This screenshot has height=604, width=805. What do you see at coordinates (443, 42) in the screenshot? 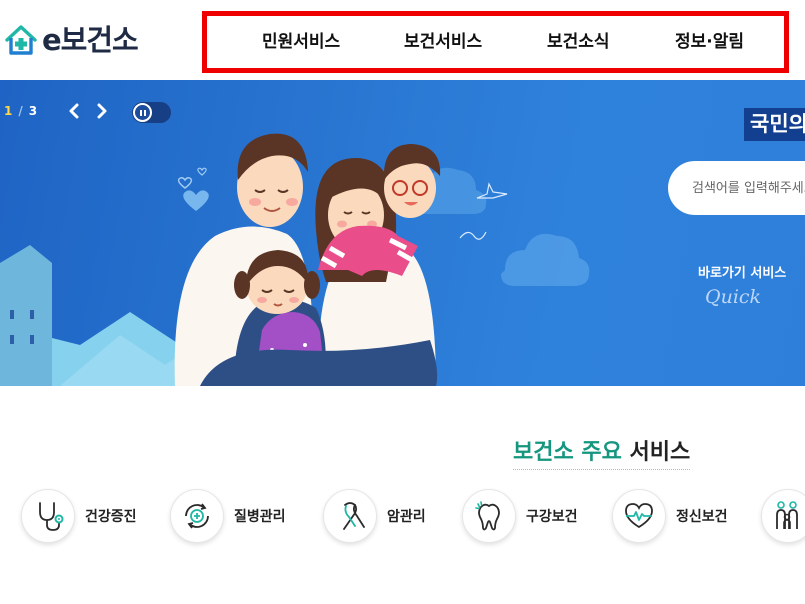
I see `nav-item-health-service: 보건서비스` at bounding box center [443, 42].